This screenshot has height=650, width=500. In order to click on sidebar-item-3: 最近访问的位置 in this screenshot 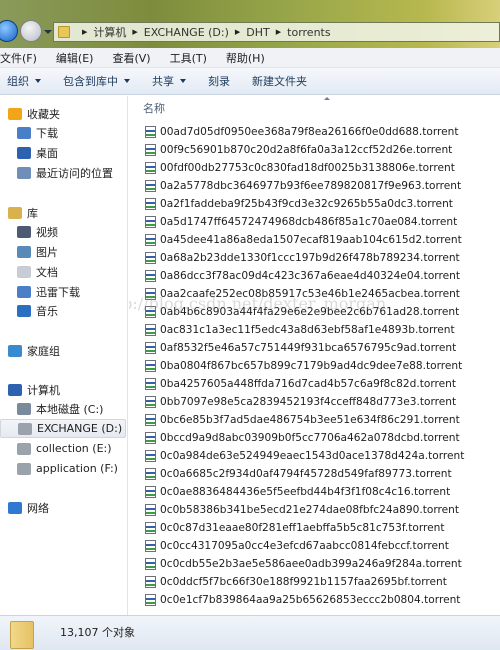, I will do `click(56, 172)`.